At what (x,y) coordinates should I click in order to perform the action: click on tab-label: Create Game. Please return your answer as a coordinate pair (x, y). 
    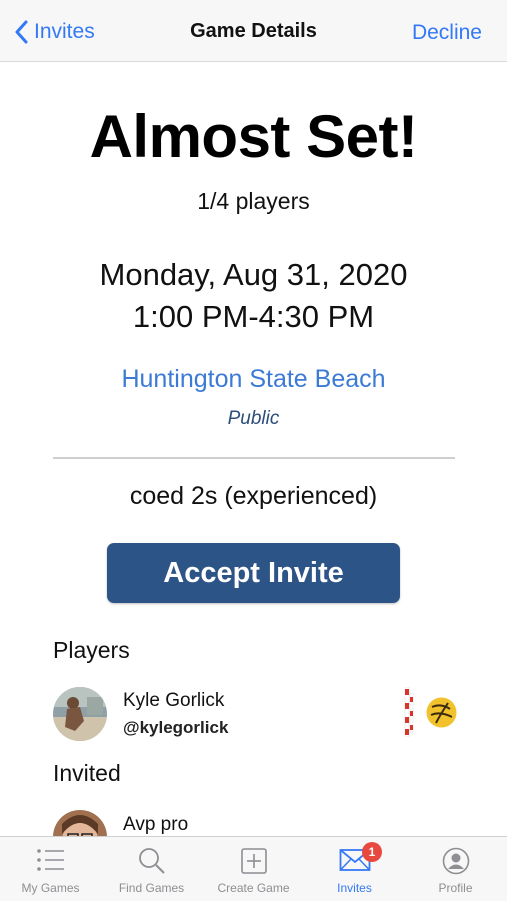
    Looking at the image, I should click on (253, 888).